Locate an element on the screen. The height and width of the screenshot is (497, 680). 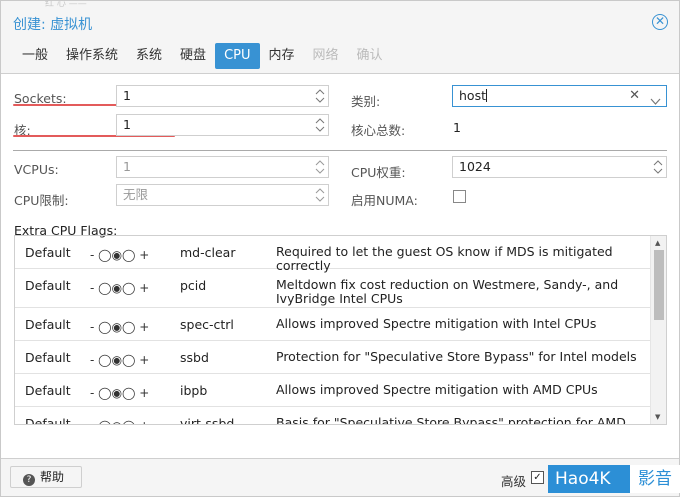
close-x-icon: ✕ is located at coordinates (634, 96).